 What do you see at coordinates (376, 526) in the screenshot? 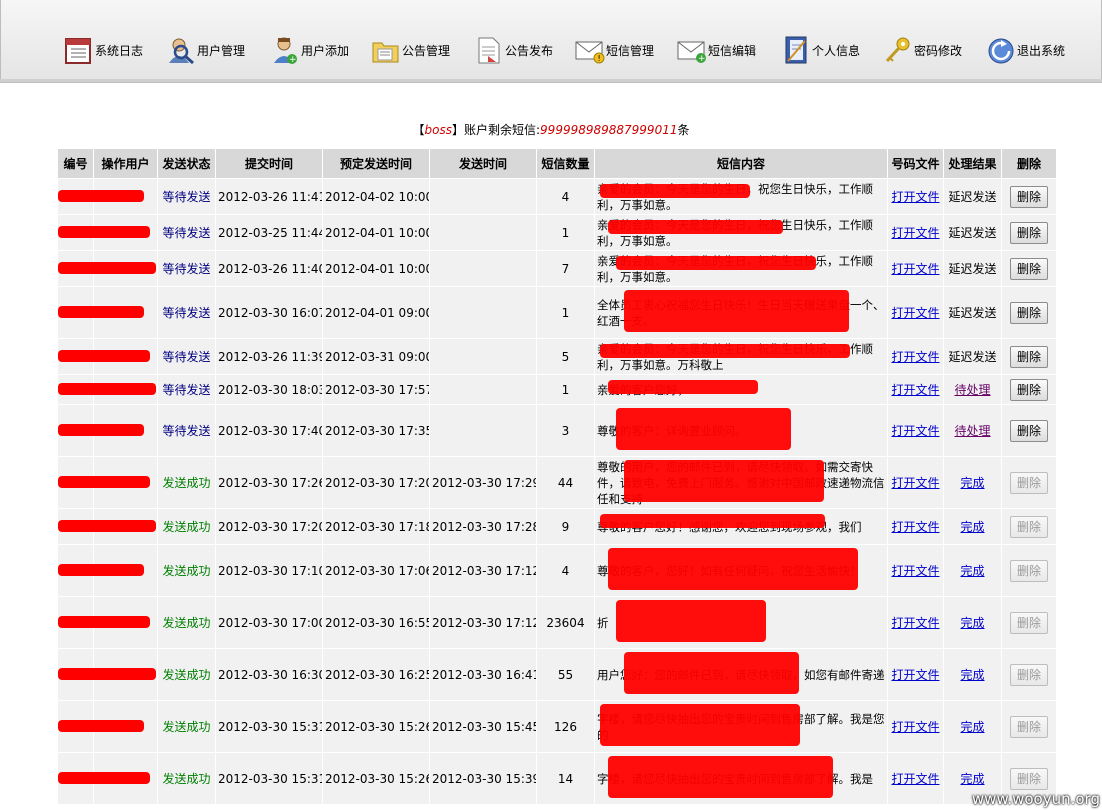
I see `cell-scheduled-time: 2012-03-30 17:18:00` at bounding box center [376, 526].